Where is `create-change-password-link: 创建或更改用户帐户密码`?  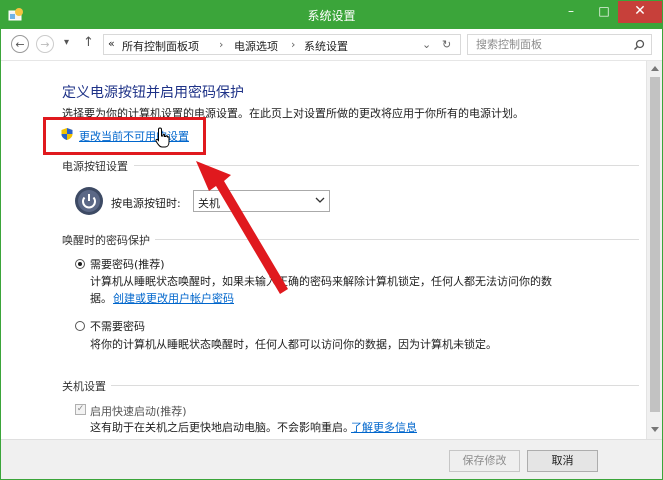 create-change-password-link: 创建或更改用户帐户密码 is located at coordinates (173, 298).